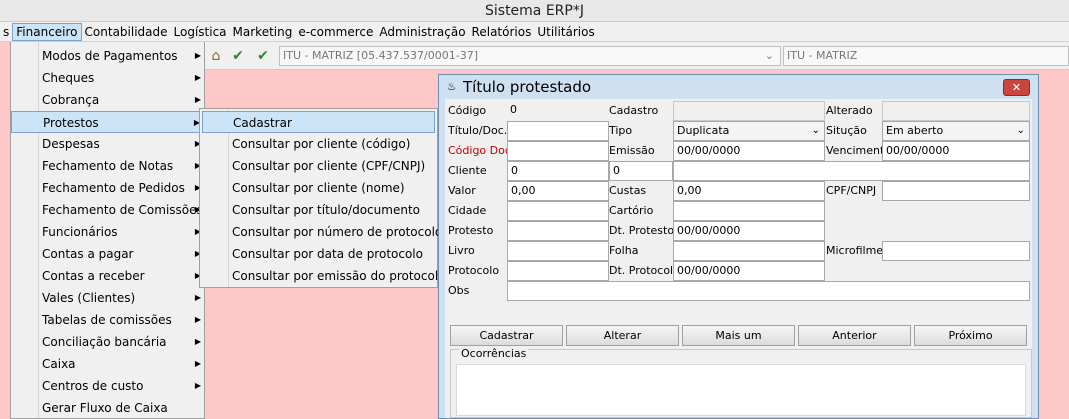 The width and height of the screenshot is (1069, 419). What do you see at coordinates (474, 270) in the screenshot?
I see `label-protocolo: Protocolo` at bounding box center [474, 270].